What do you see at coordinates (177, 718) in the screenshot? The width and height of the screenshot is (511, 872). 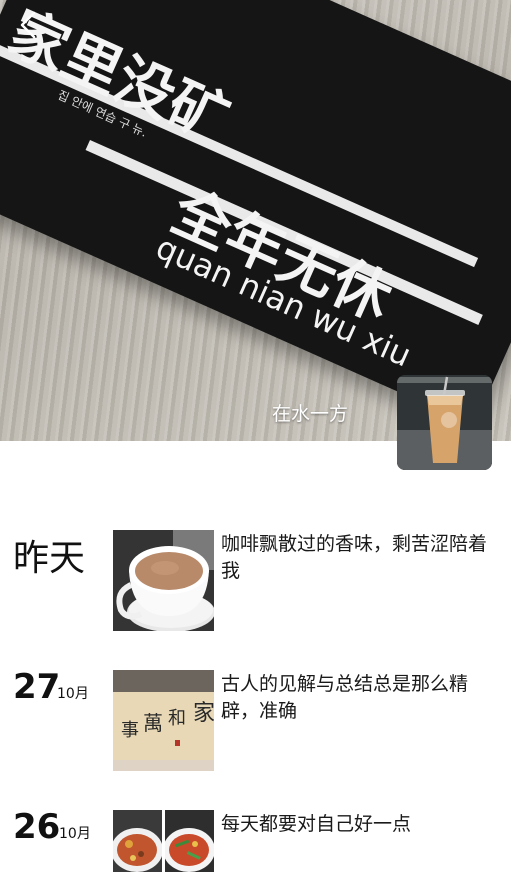 I see `svg-text: 和` at bounding box center [177, 718].